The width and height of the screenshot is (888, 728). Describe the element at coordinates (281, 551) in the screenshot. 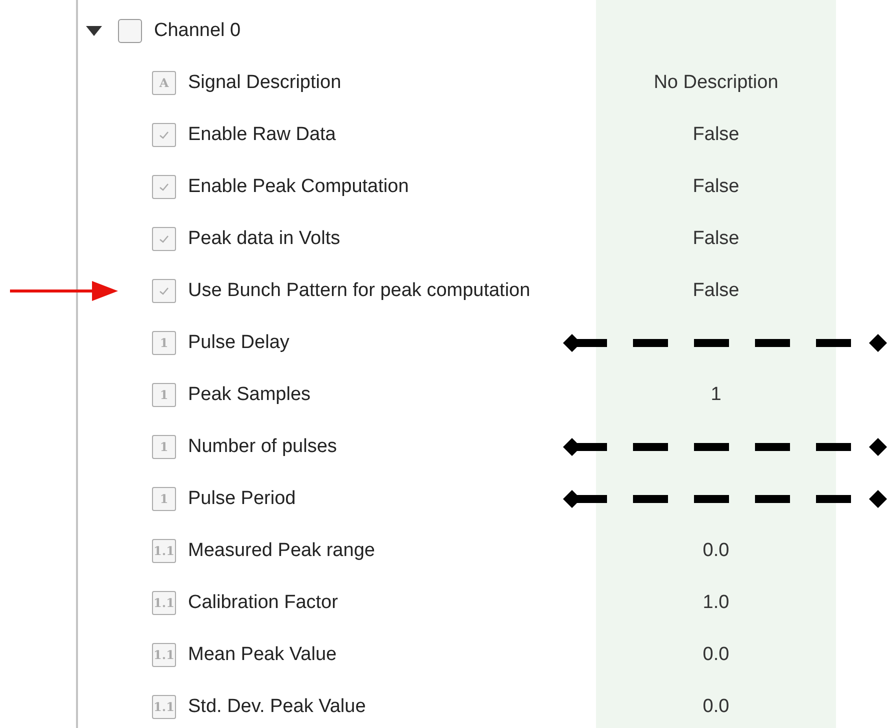

I see `property-label: Measured Peak range` at that location.